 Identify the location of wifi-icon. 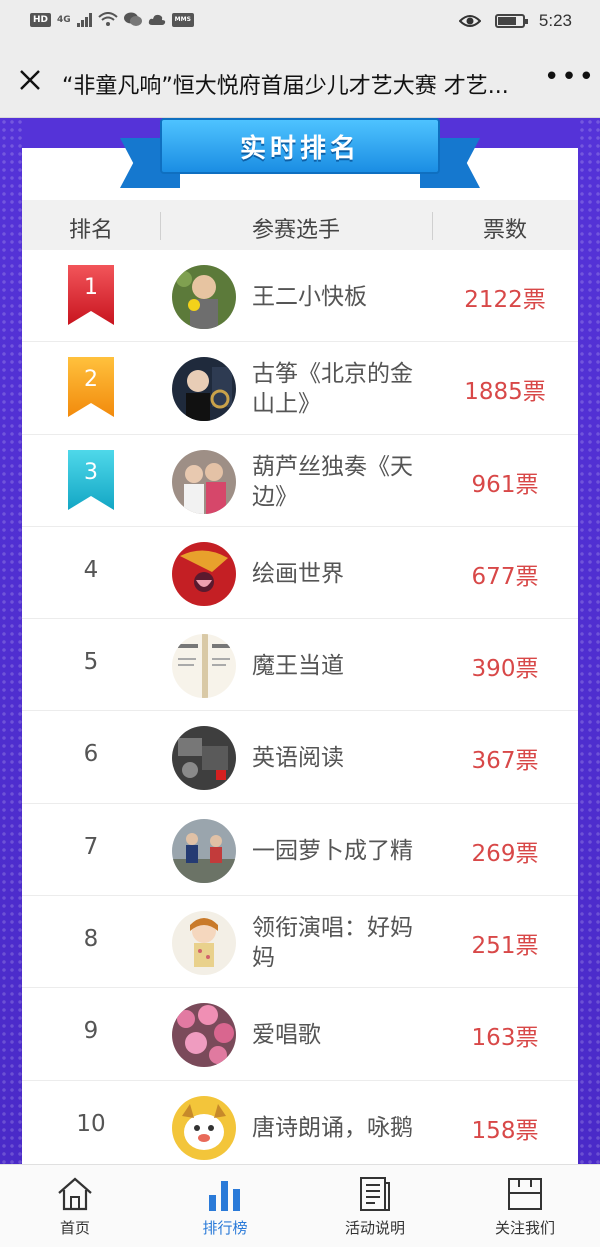
(108, 19).